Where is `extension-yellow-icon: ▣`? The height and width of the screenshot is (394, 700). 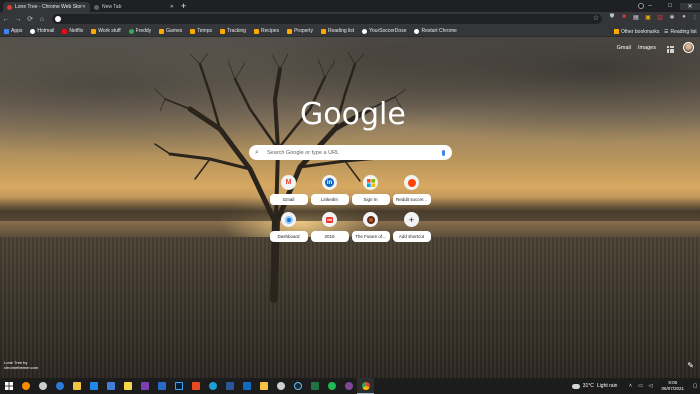
extension-yellow-icon: ▣ is located at coordinates (648, 18).